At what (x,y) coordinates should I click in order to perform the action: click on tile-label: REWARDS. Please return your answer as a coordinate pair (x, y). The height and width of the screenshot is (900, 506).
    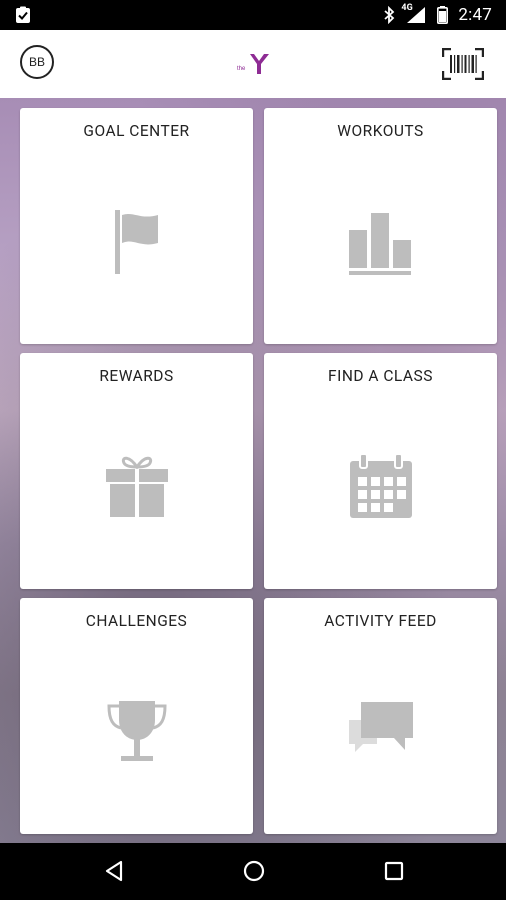
    Looking at the image, I should click on (136, 376).